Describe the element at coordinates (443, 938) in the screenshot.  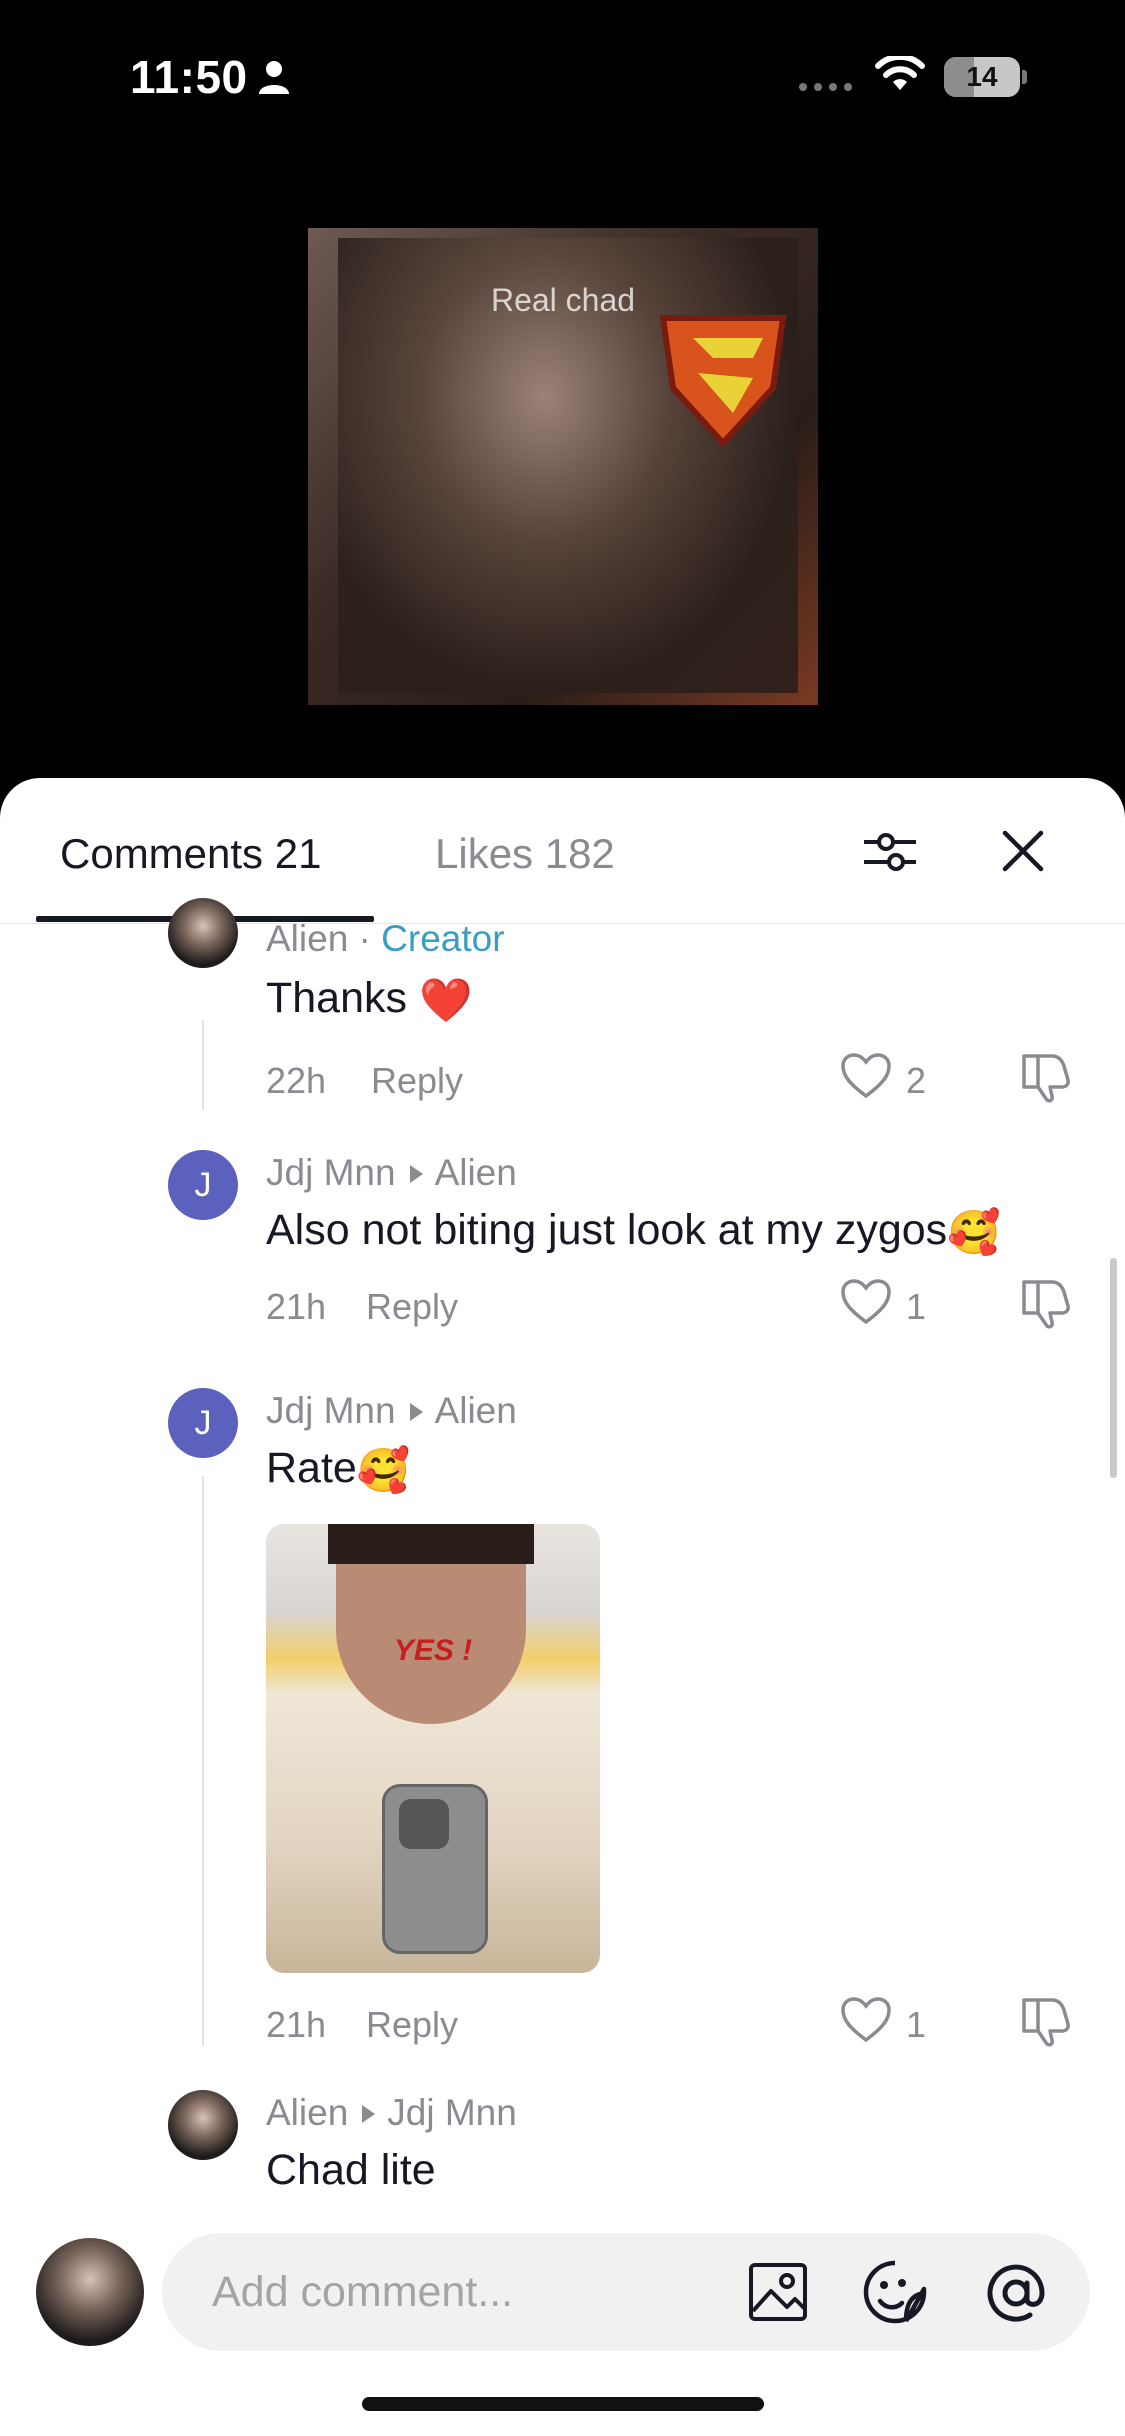
I see `creator-badge: Creator` at that location.